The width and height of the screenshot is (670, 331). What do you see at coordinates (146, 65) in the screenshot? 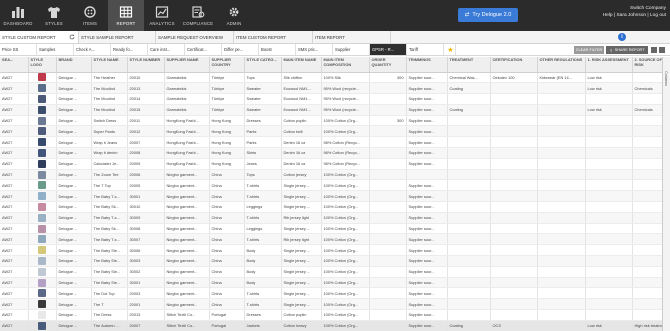
I see `column-header: STYLE NUMBER` at bounding box center [146, 65].